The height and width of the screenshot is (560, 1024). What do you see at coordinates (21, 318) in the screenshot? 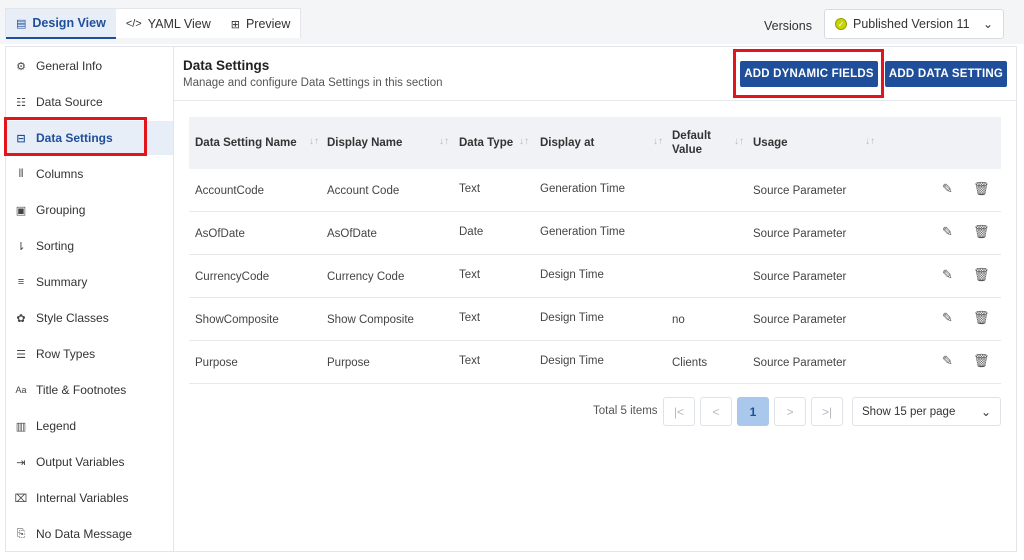
I see `palette-icon: ✿` at bounding box center [21, 318].